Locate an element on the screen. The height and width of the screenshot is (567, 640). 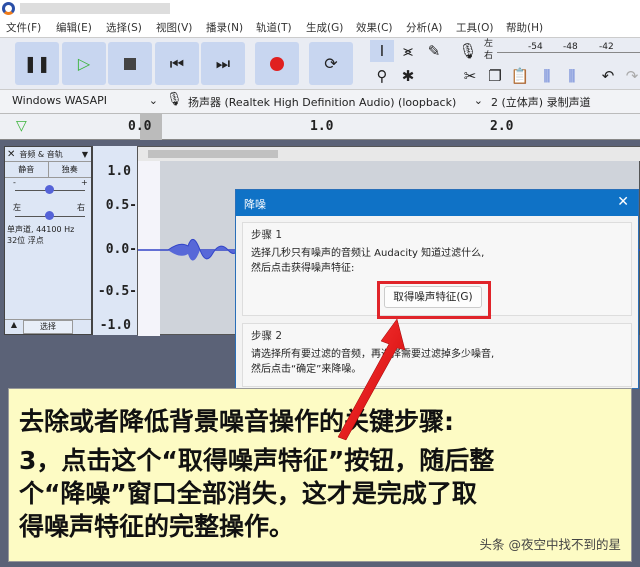
close-track-icon: ✕ is located at coordinates (11, 154).